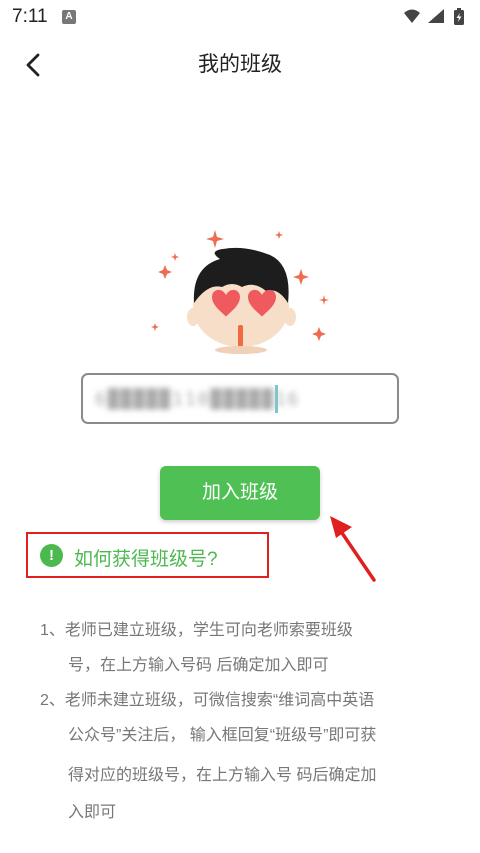  I want to click on status-bar: 7:11 A, so click(240, 17).